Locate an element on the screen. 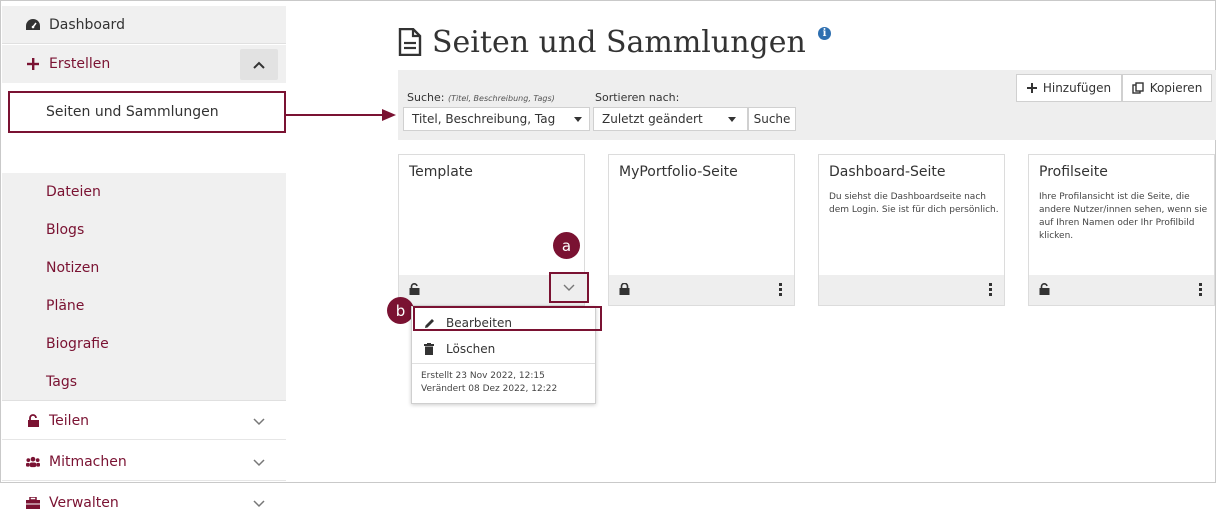 This screenshot has height=522, width=1216. card-title: Template is located at coordinates (441, 172).